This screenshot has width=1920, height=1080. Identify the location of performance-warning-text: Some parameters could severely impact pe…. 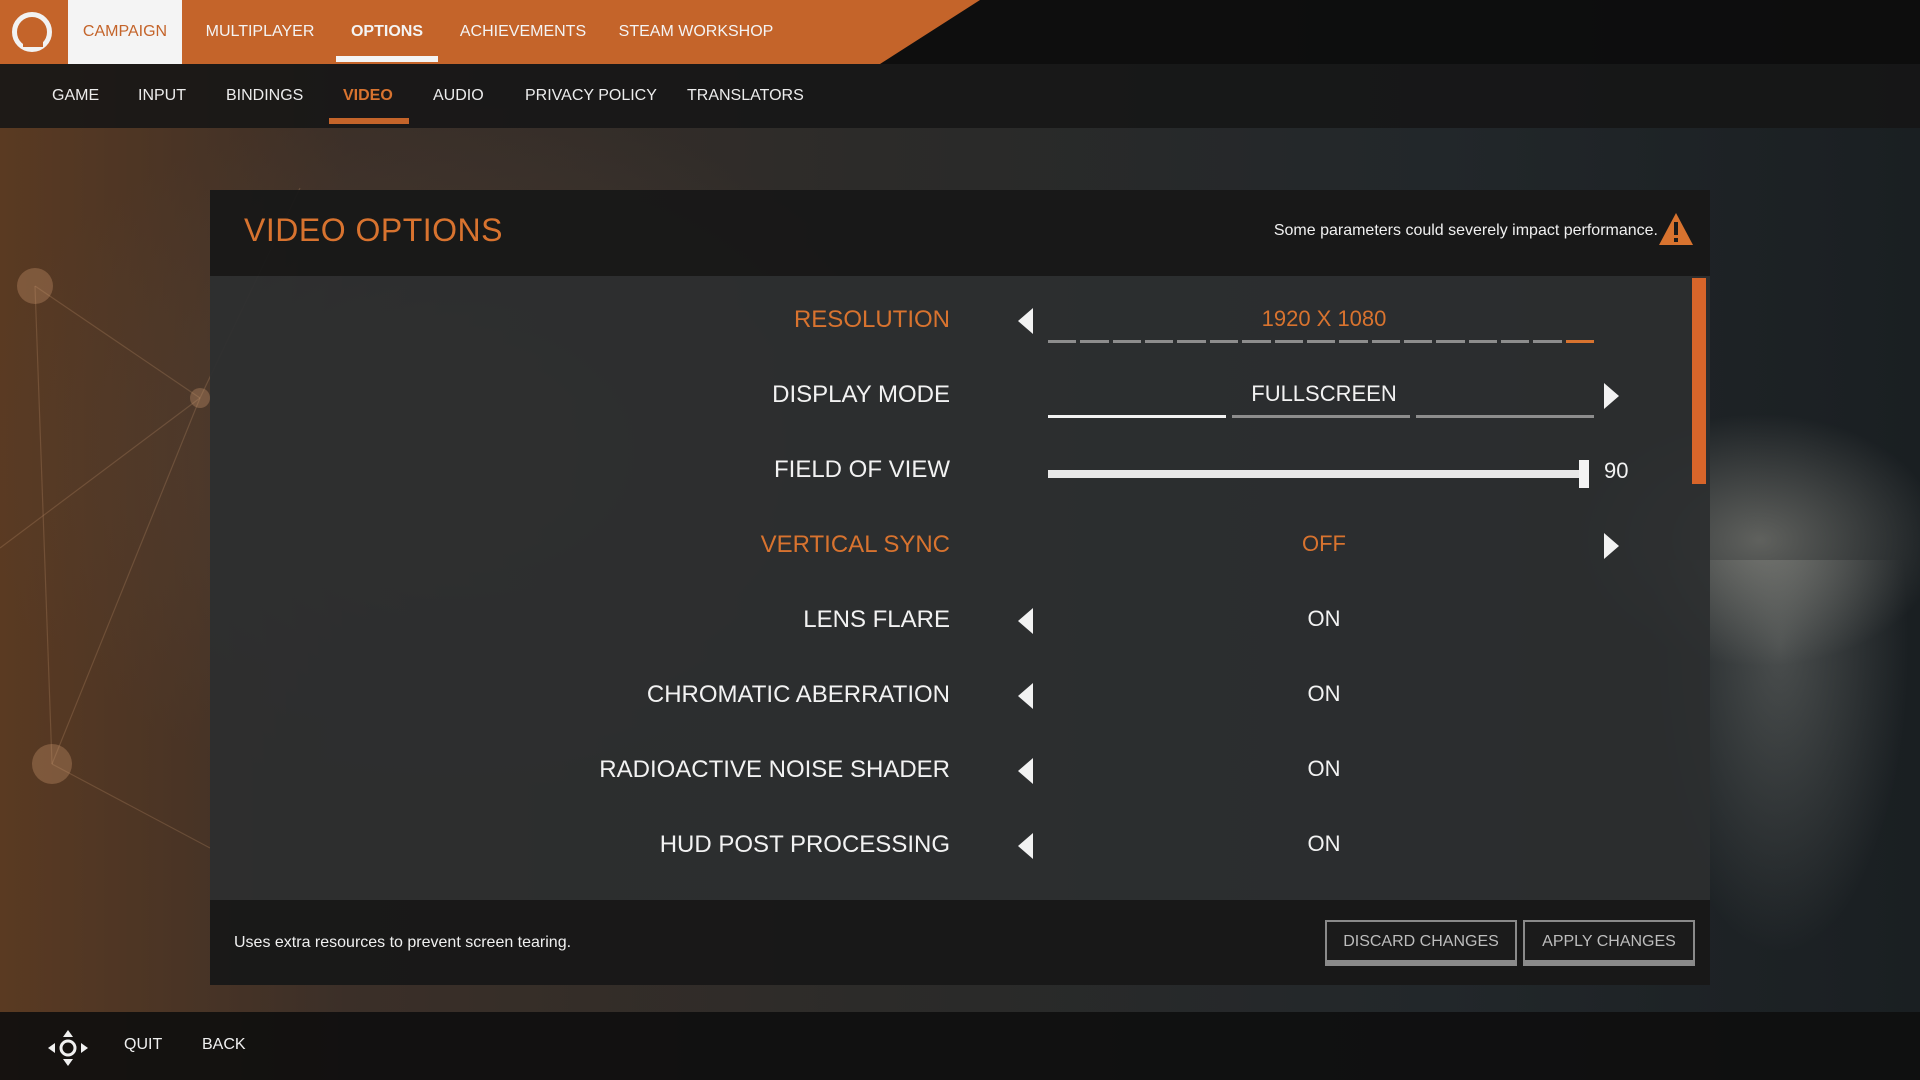
(1465, 230).